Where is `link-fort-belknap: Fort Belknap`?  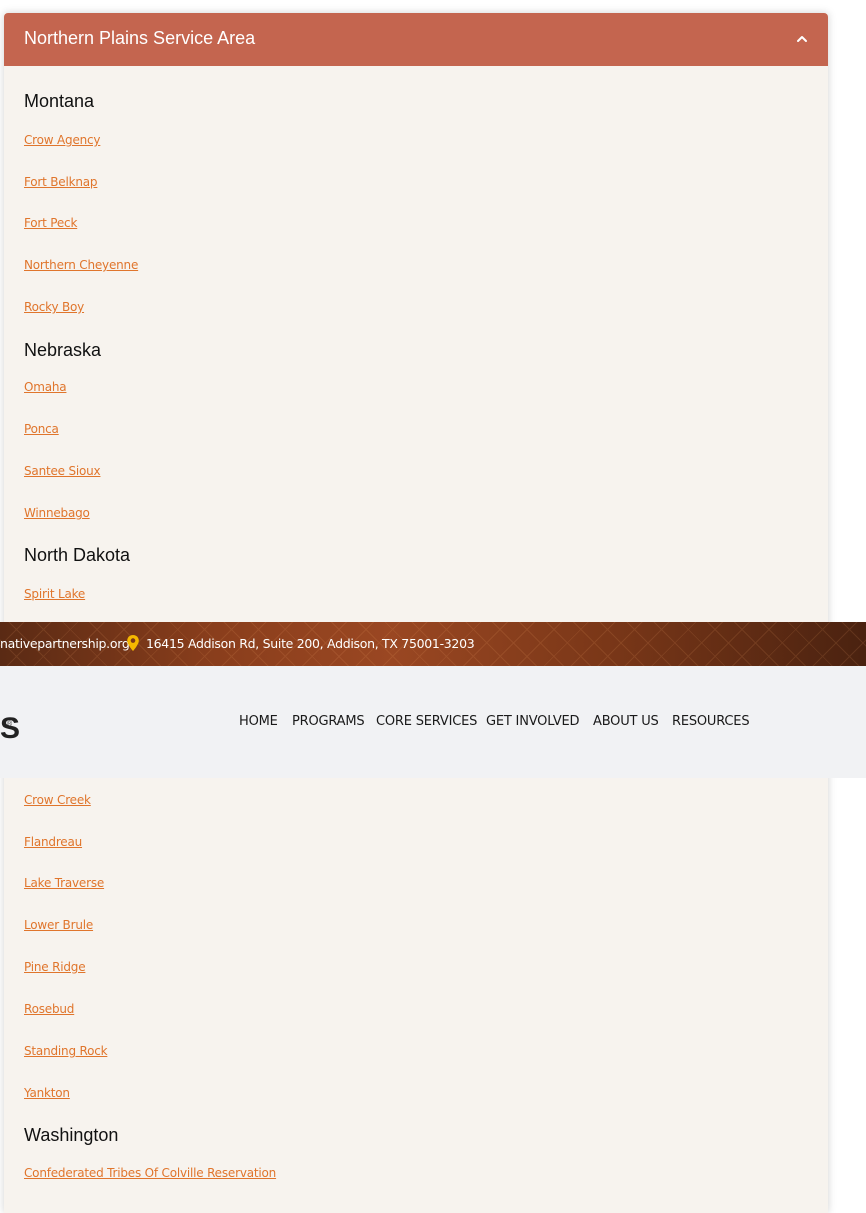
link-fort-belknap: Fort Belknap is located at coordinates (61, 182).